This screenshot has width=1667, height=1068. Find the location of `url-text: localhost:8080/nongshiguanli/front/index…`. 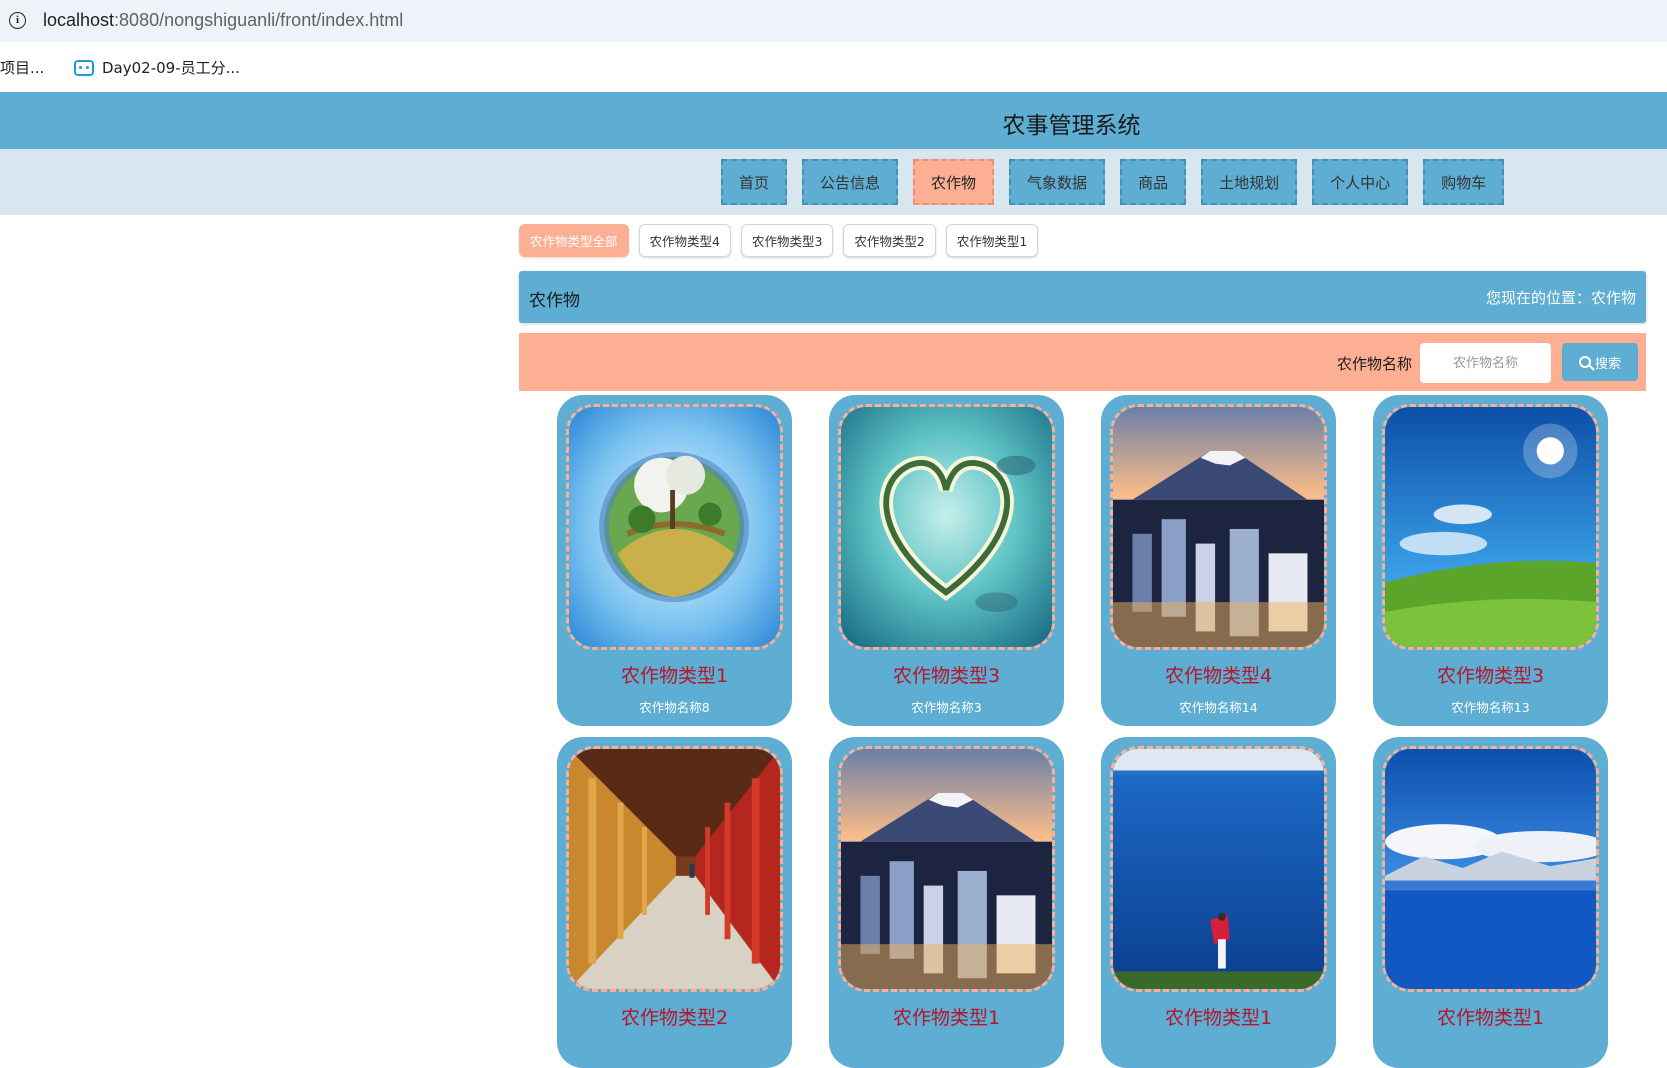

url-text: localhost:8080/nongshiguanli/front/index… is located at coordinates (223, 20).